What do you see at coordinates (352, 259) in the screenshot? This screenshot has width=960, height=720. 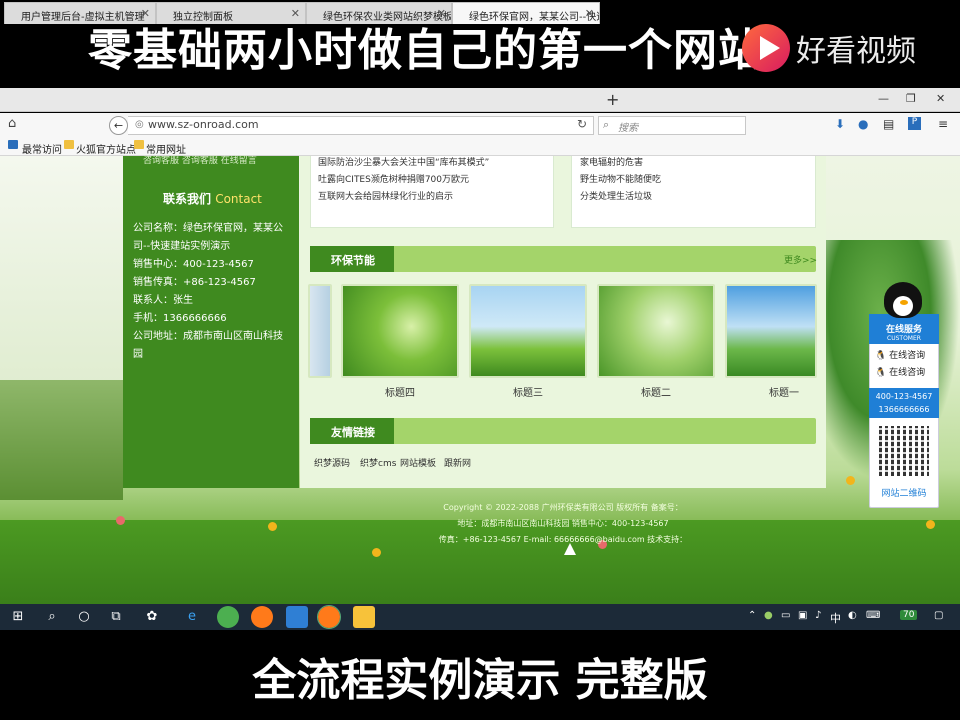 I see `section-title-energy: 环保节能` at bounding box center [352, 259].